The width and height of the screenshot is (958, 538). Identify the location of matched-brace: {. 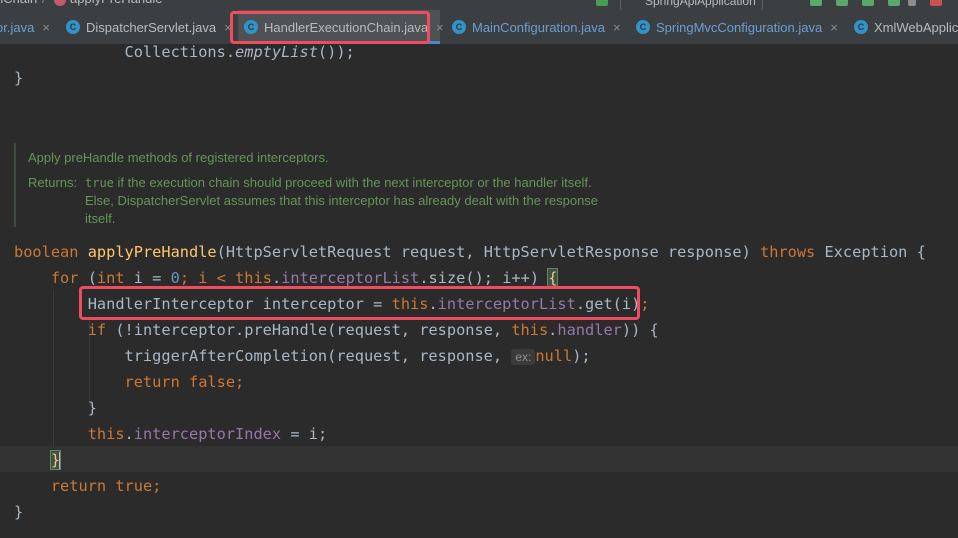
(553, 278).